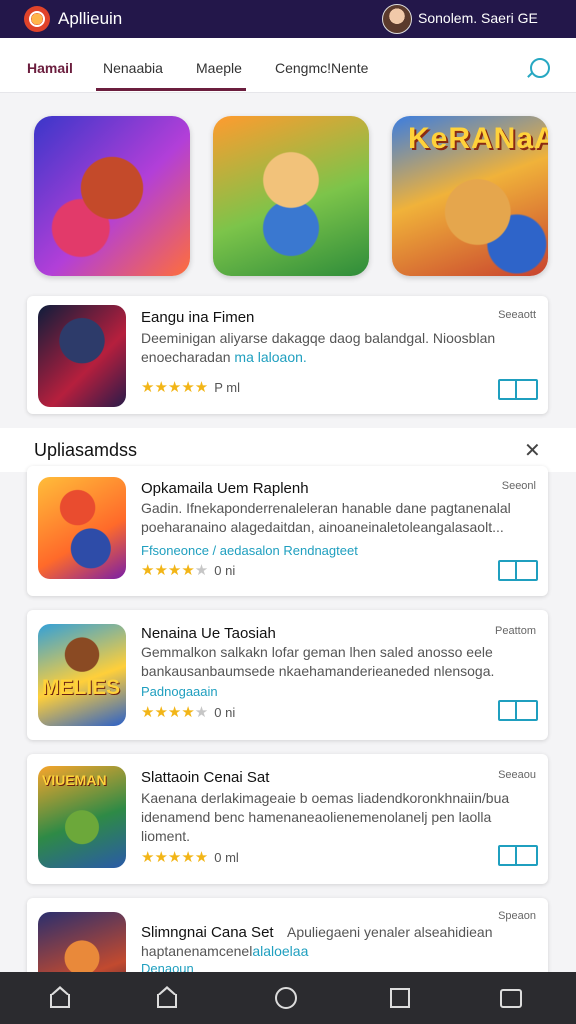  I want to click on app-thumb-title: VIUEMAN, so click(74, 780).